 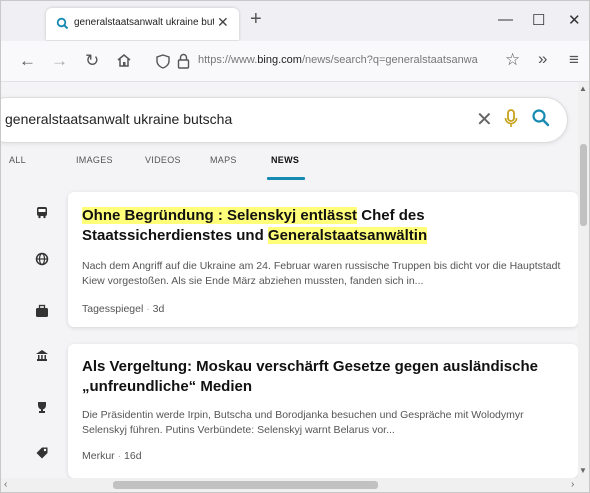 I want to click on minimize-icon: —, so click(x=505, y=19).